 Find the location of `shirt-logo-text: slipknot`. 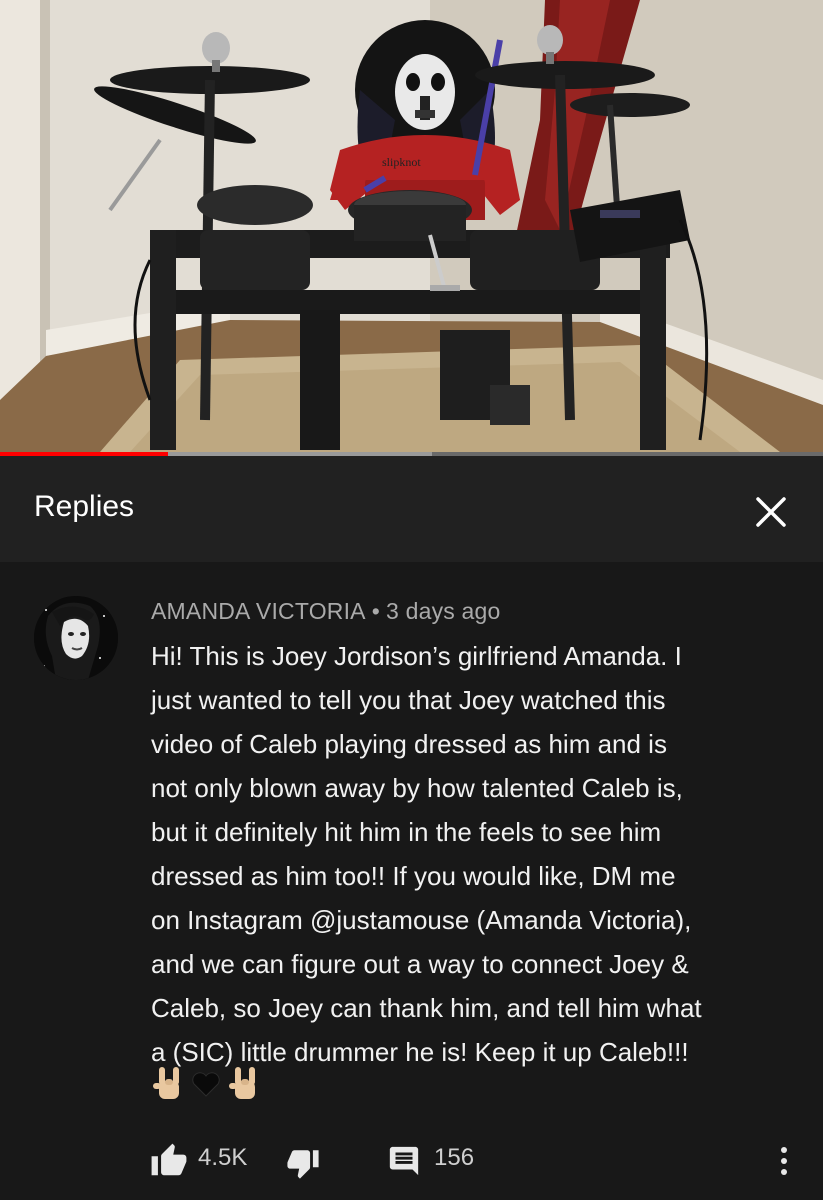

shirt-logo-text: slipknot is located at coordinates (401, 162).